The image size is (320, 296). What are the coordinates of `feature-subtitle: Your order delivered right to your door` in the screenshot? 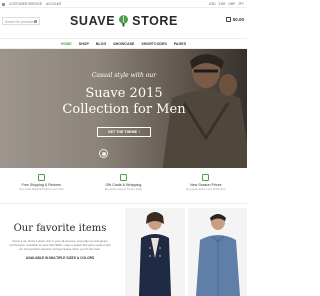 It's located at (41, 189).